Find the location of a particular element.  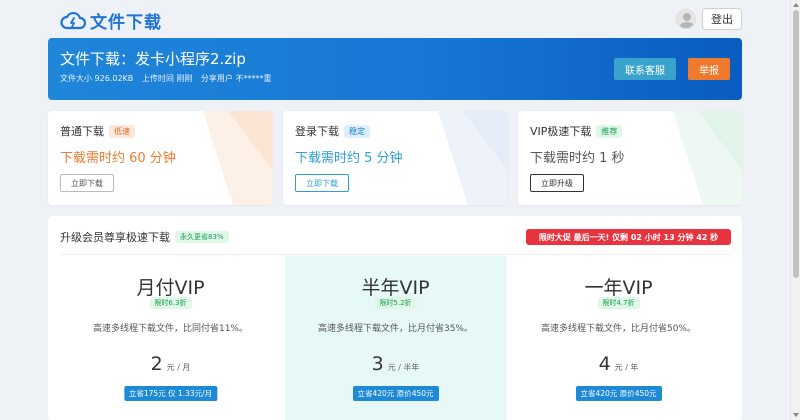

plan-price: 3元 / 半年 is located at coordinates (395, 364).